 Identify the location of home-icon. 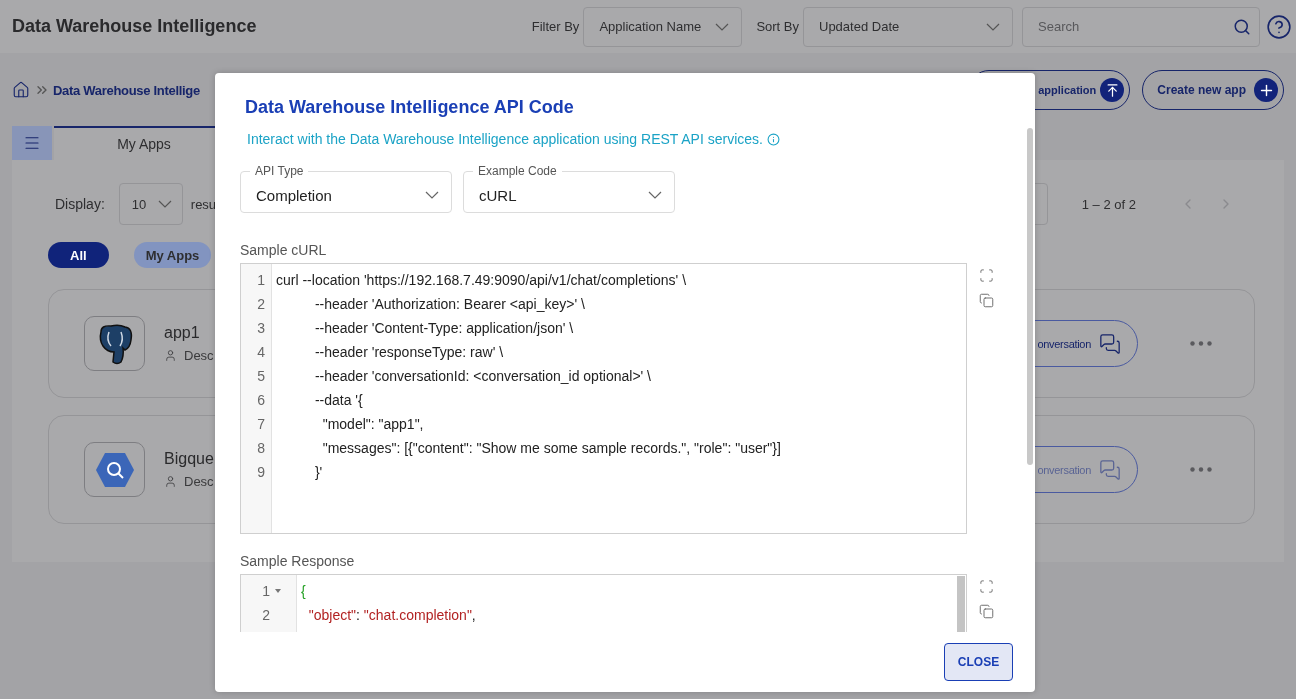
(21, 90).